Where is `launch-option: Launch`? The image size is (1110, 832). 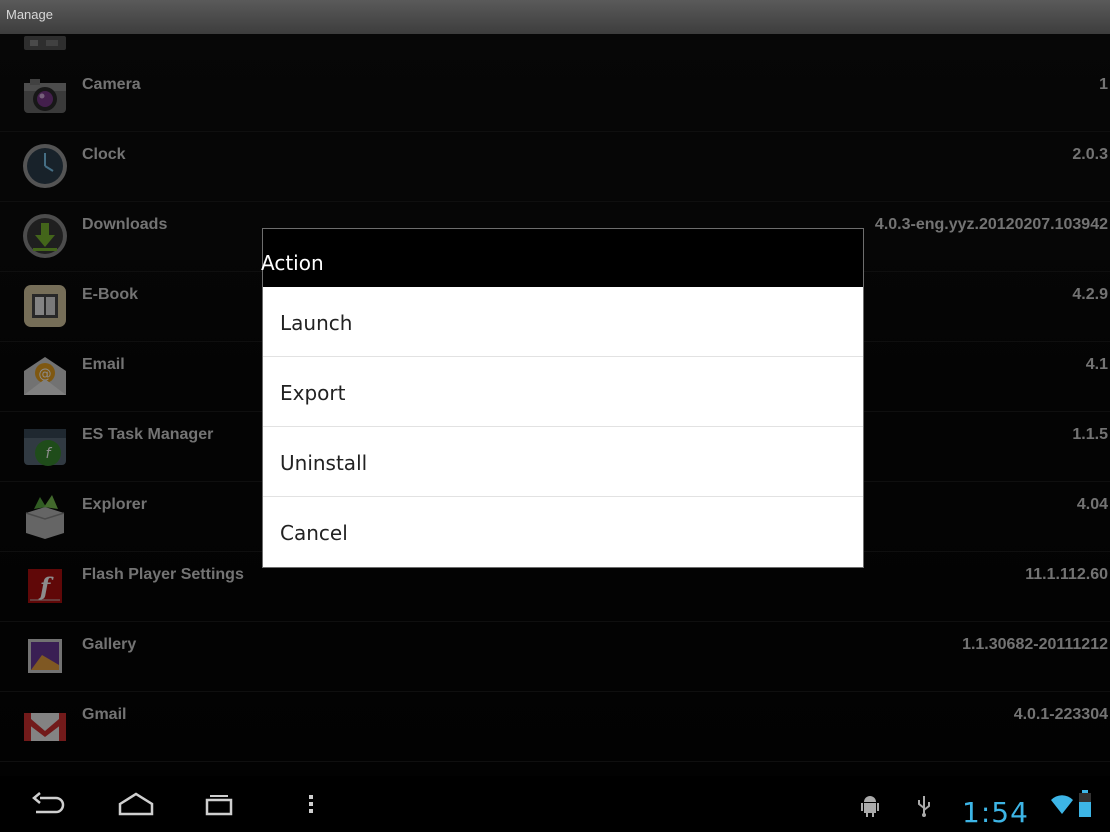 launch-option: Launch is located at coordinates (563, 322).